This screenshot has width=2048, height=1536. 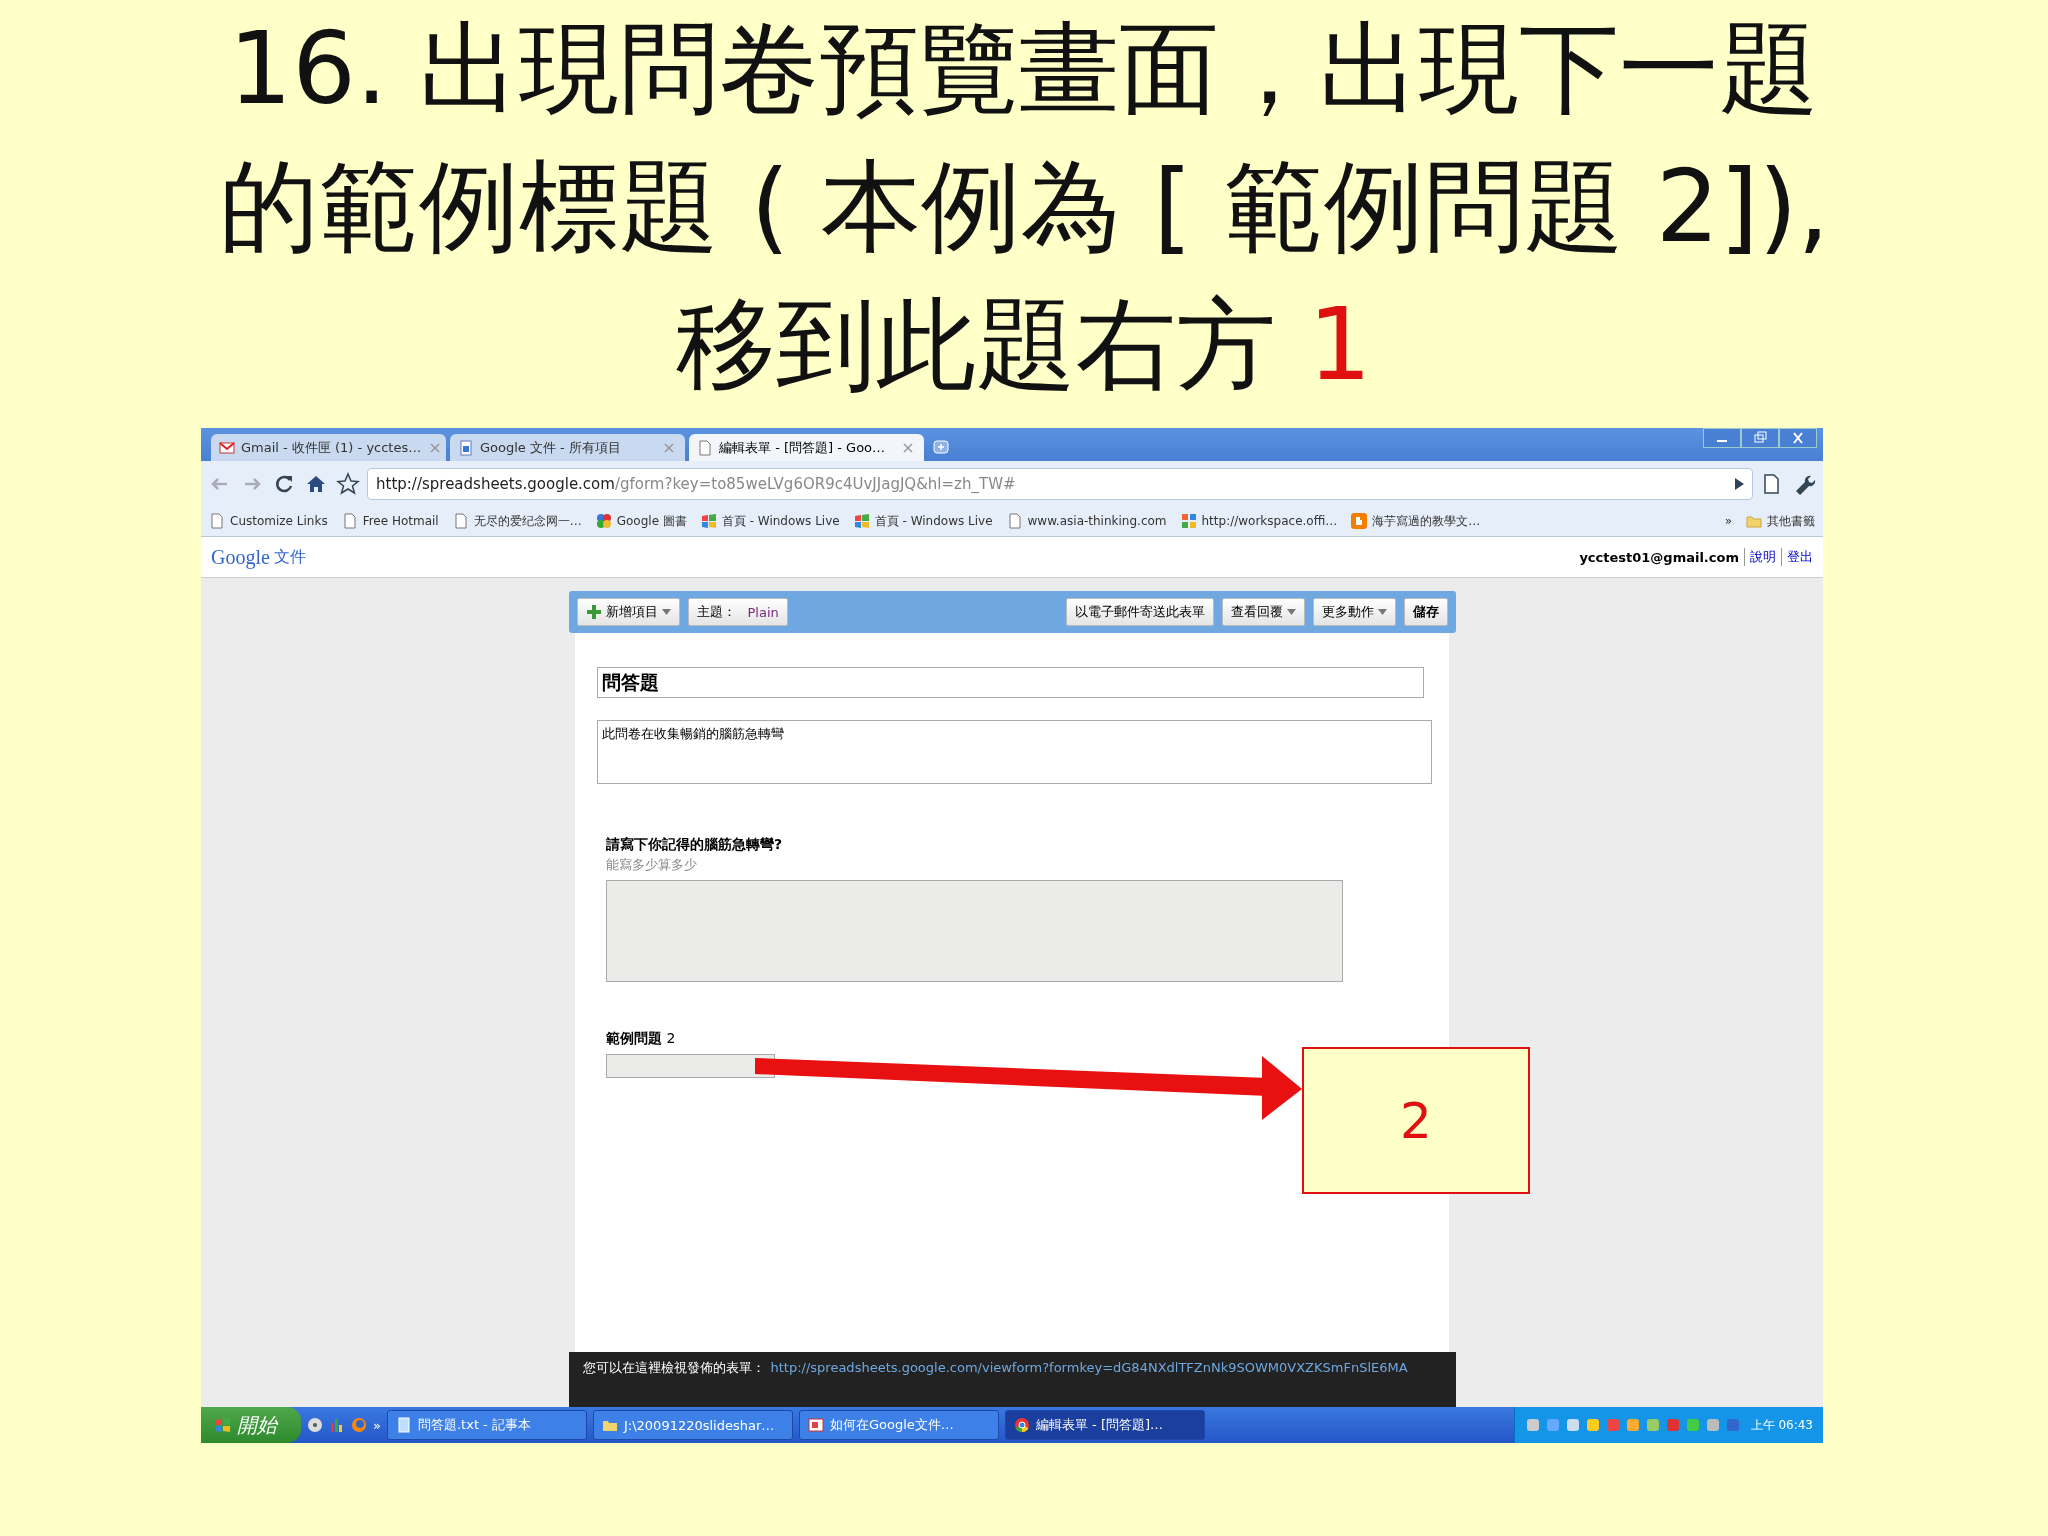 What do you see at coordinates (695, 845) in the screenshot?
I see `question-title: 請寫下你記得的腦筋急轉彎?` at bounding box center [695, 845].